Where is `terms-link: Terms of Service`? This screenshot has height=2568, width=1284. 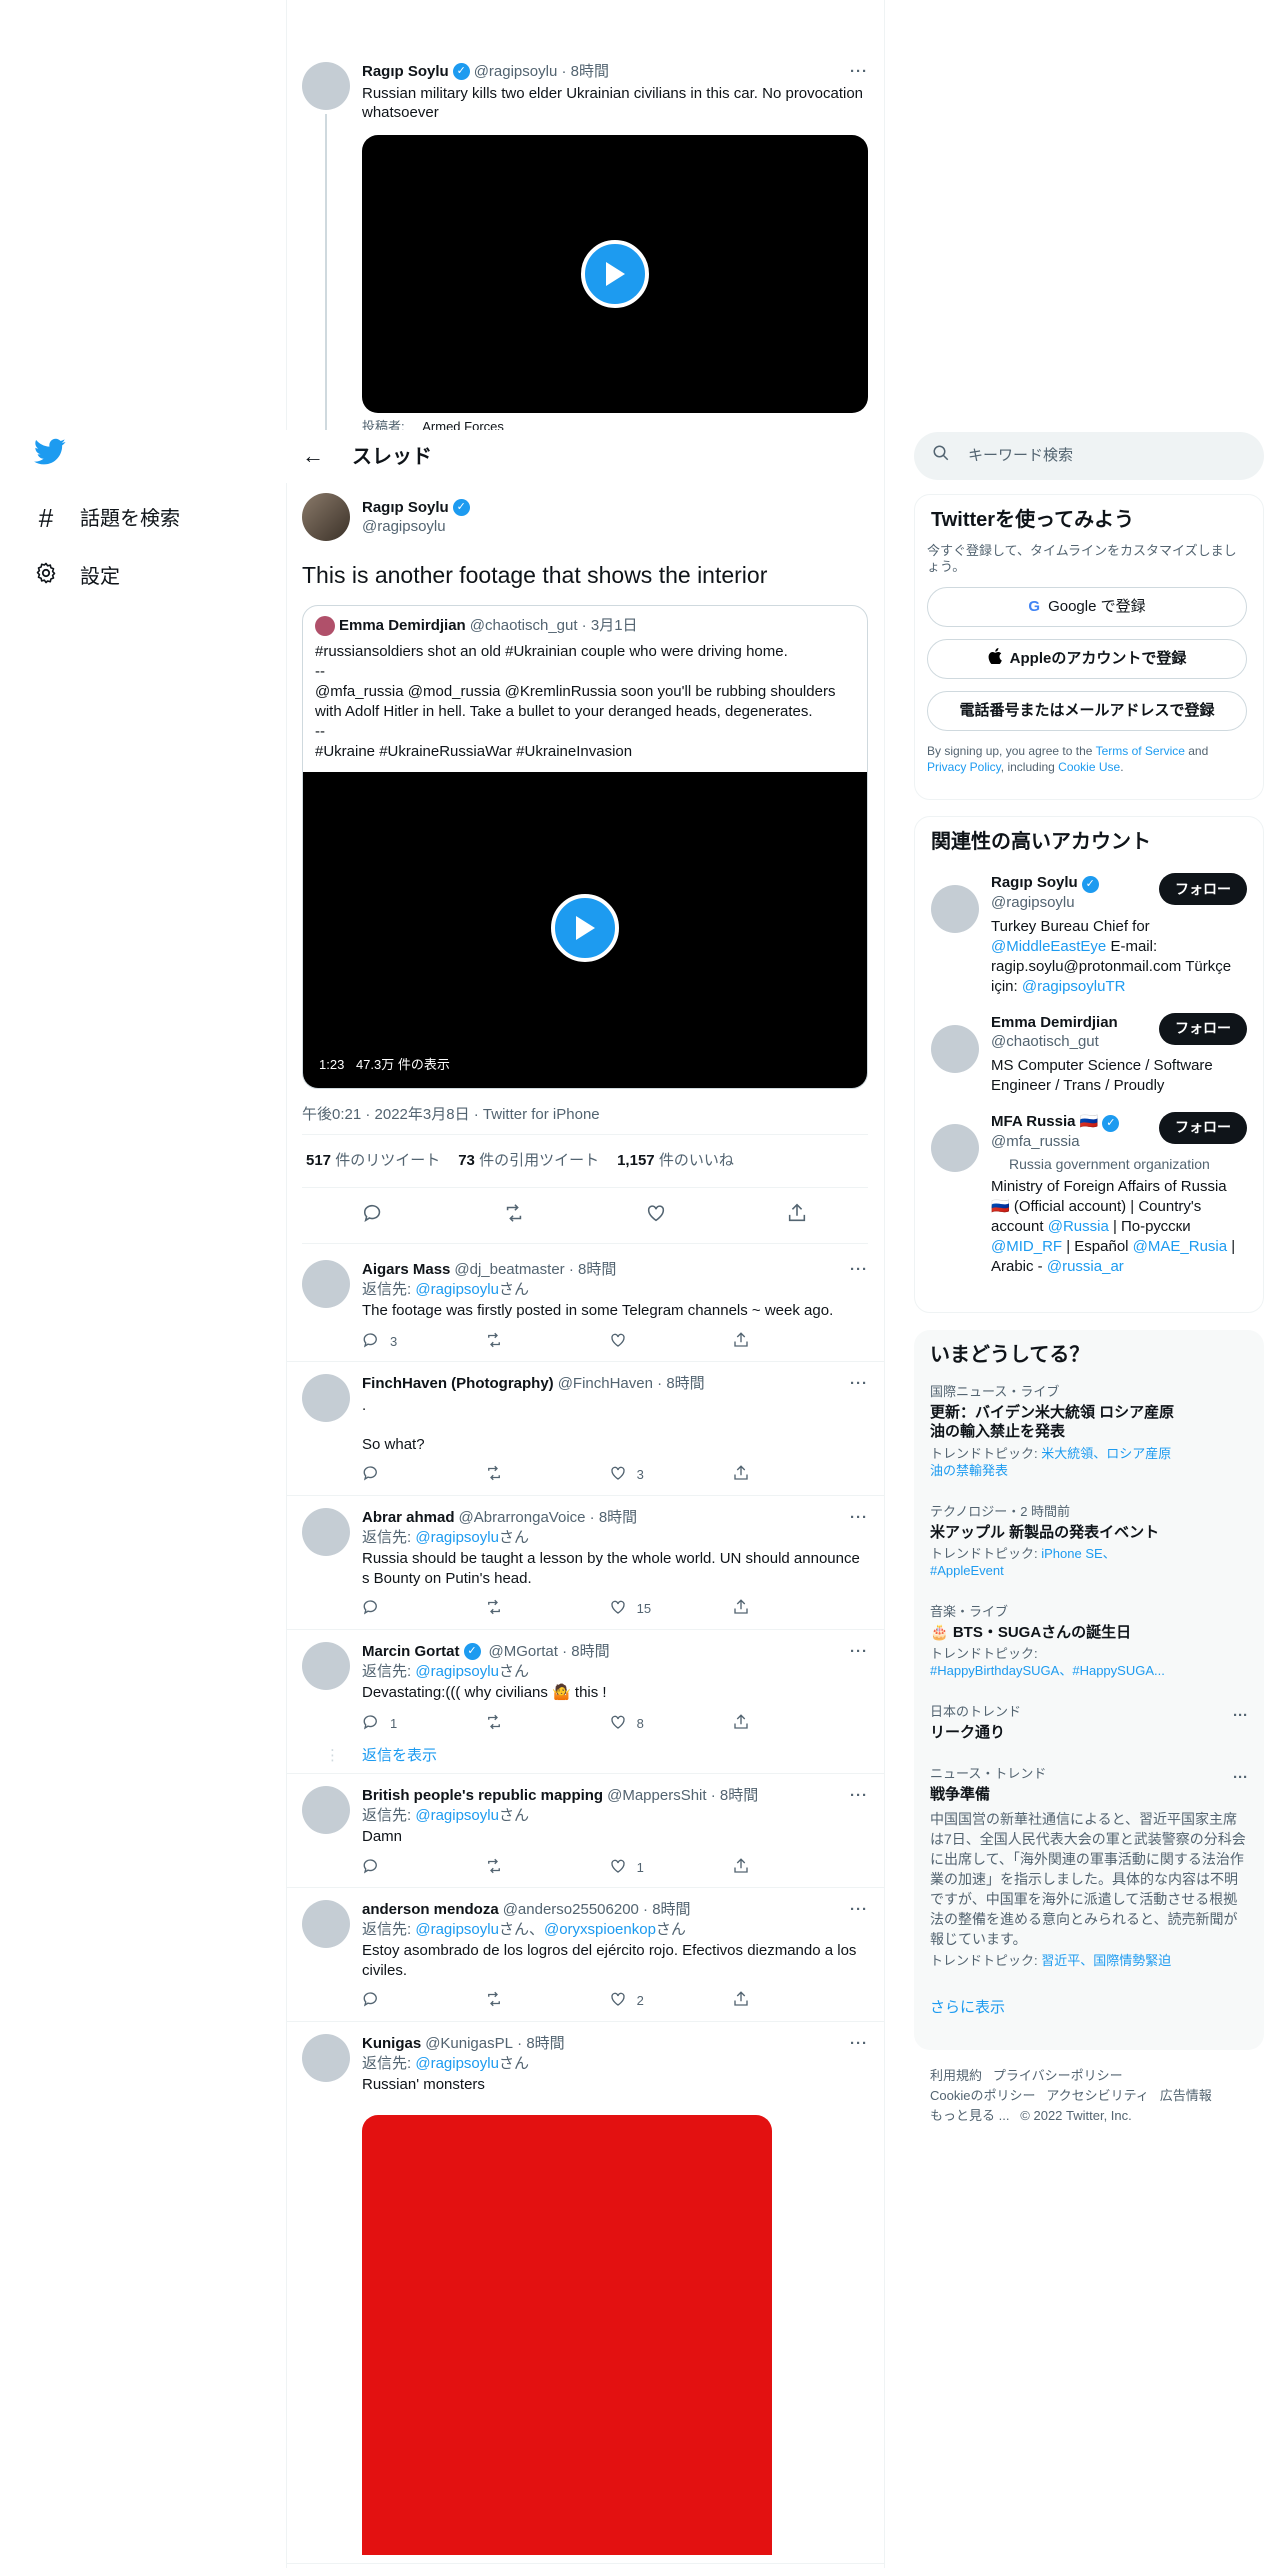 terms-link: Terms of Service is located at coordinates (1140, 751).